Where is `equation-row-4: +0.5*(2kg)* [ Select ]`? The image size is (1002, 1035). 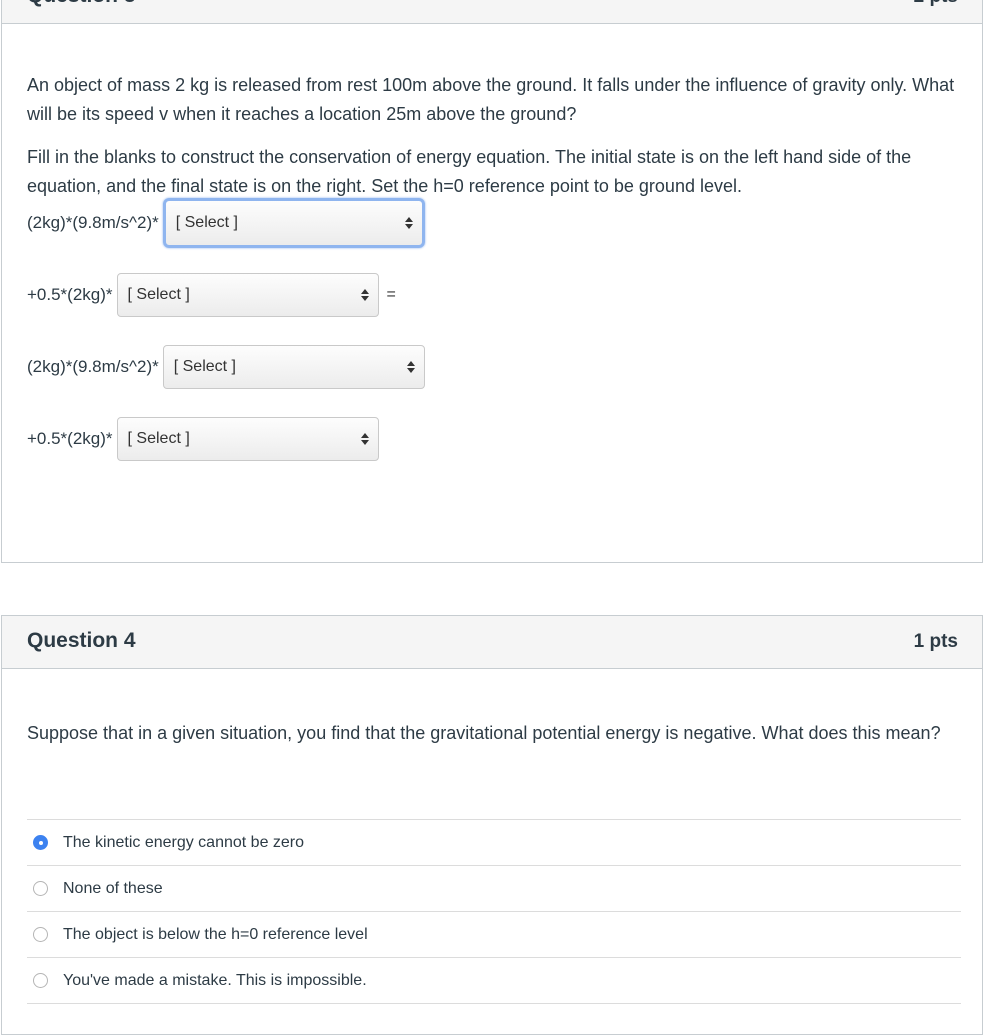
equation-row-4: +0.5*(2kg)* [ Select ] is located at coordinates (203, 439).